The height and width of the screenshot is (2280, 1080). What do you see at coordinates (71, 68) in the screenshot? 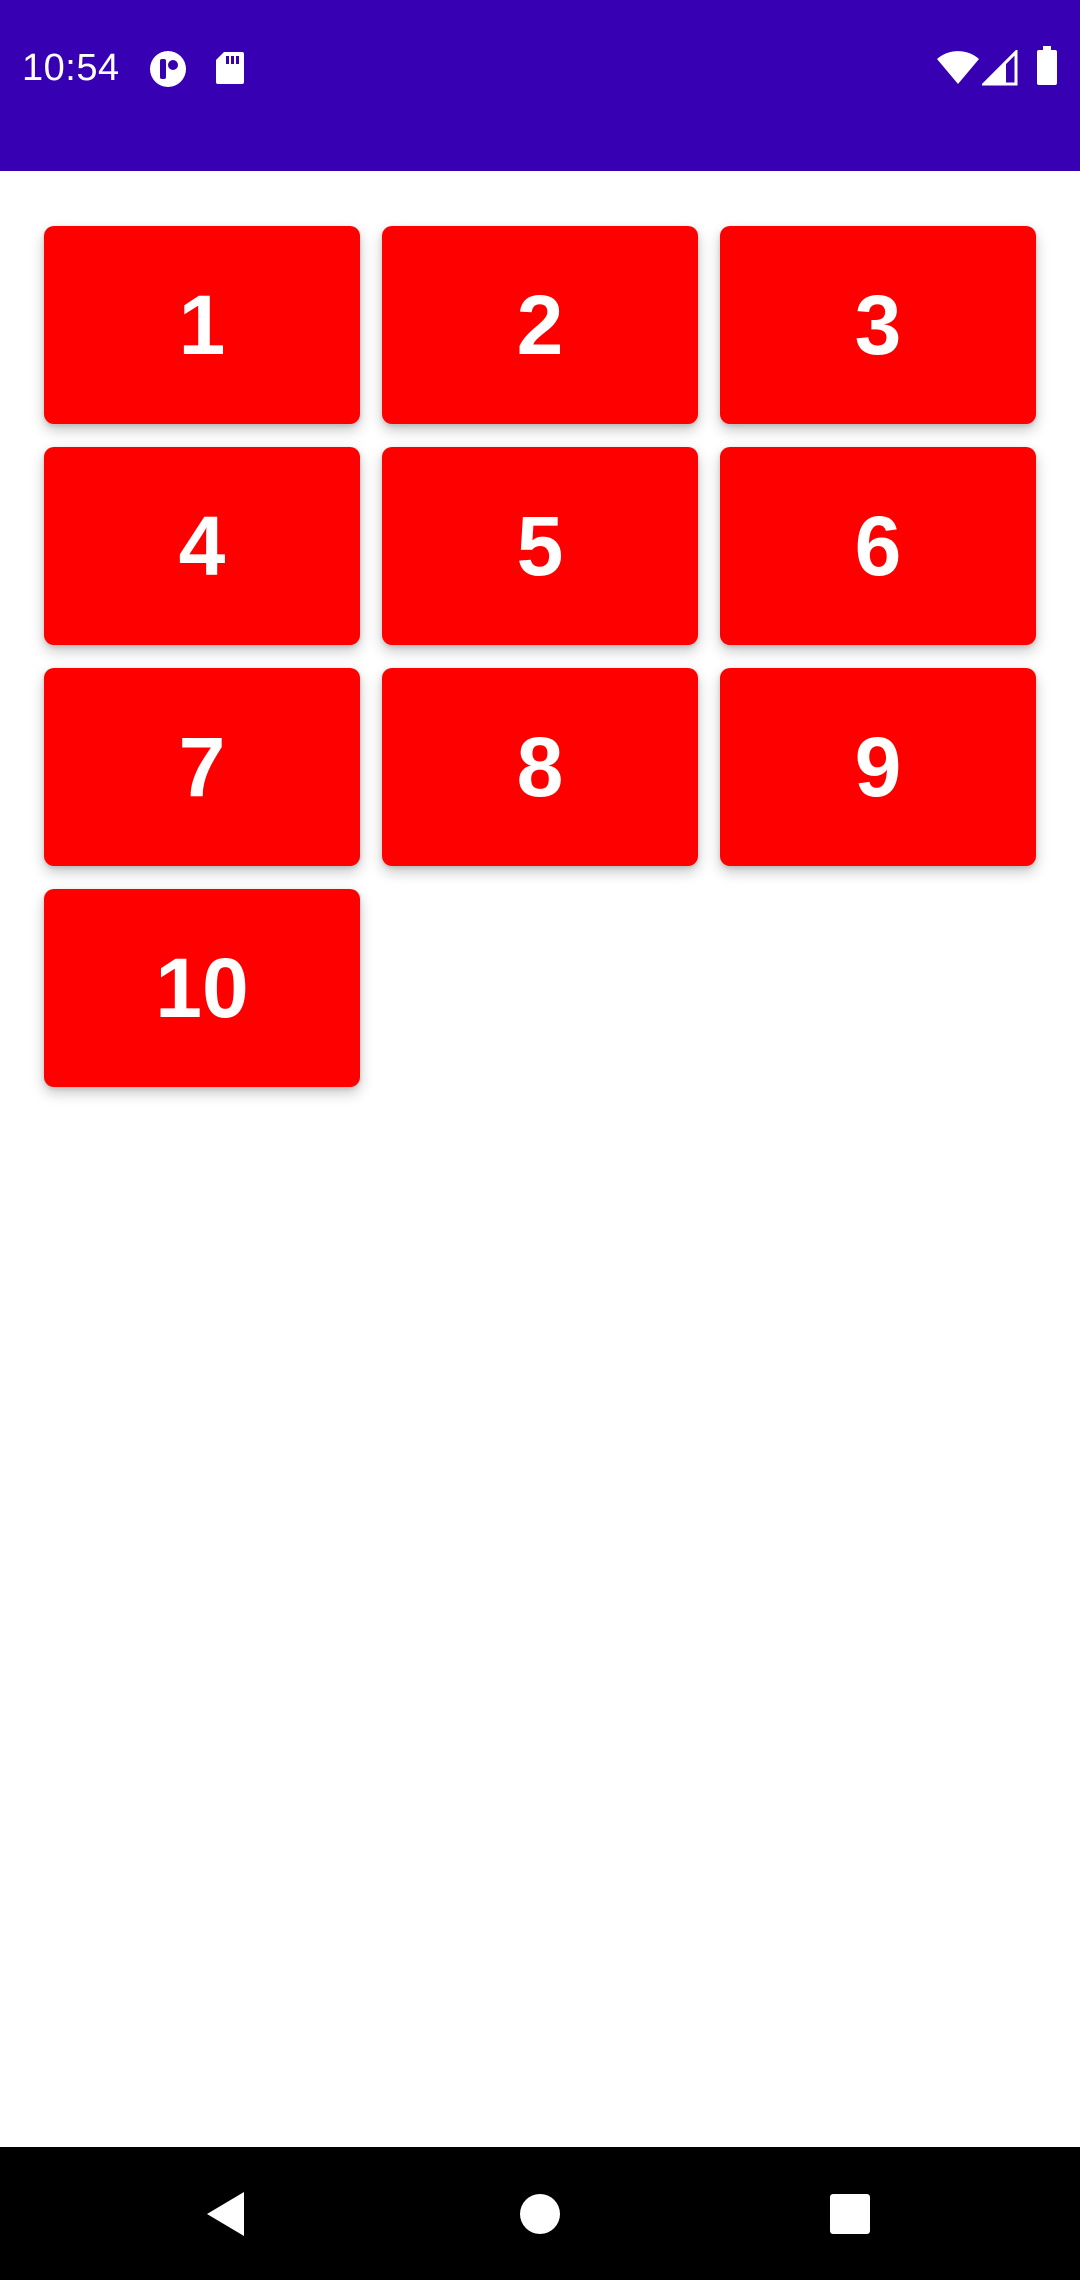
I see `status-time: 10:54` at bounding box center [71, 68].